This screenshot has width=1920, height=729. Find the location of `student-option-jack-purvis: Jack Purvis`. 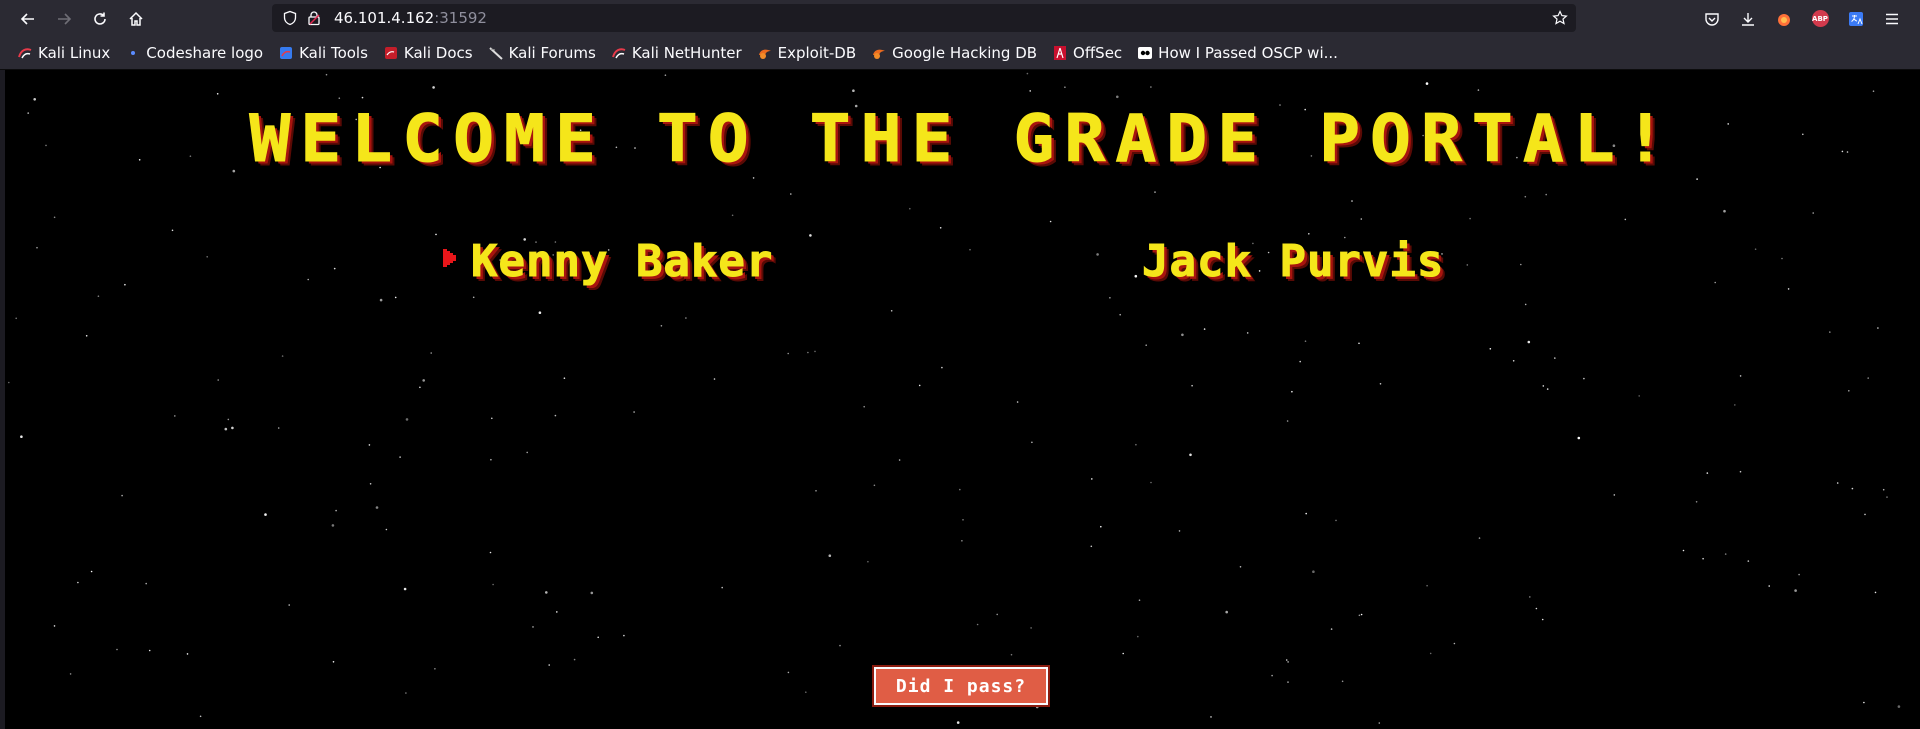

student-option-jack-purvis: Jack Purvis is located at coordinates (1292, 262).